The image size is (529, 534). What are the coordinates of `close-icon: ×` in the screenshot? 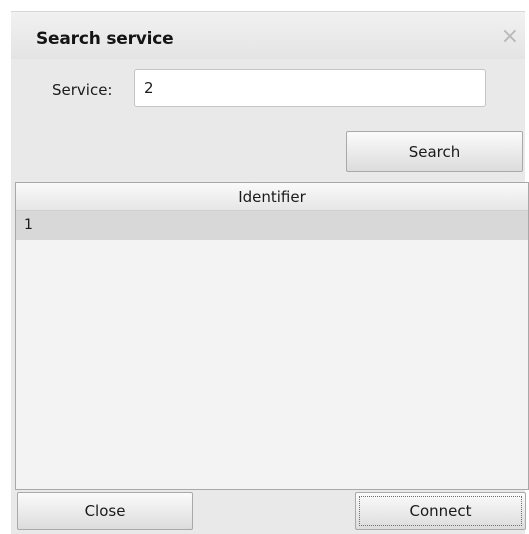 It's located at (510, 37).